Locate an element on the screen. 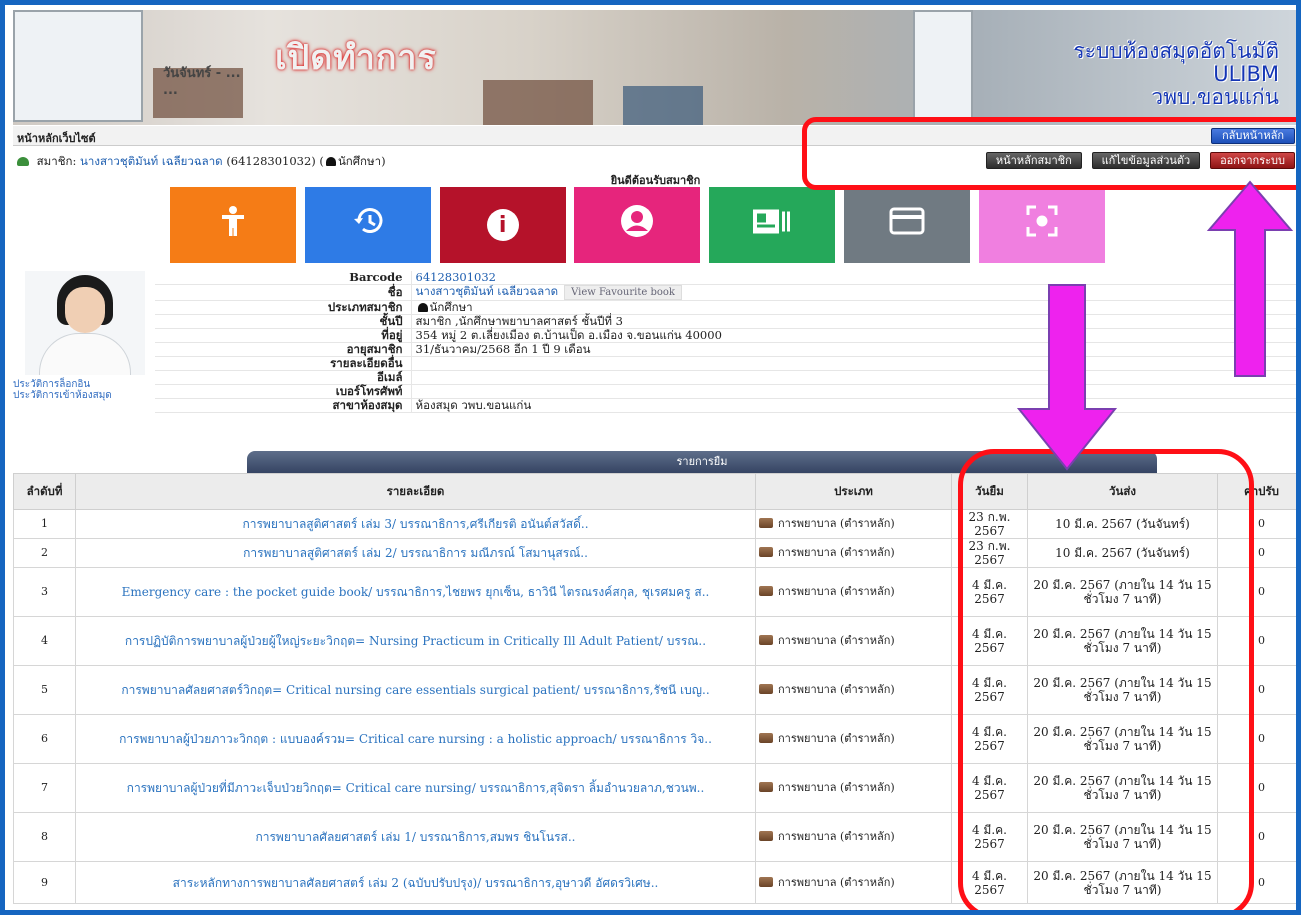  row-index: 4 is located at coordinates (44, 641).